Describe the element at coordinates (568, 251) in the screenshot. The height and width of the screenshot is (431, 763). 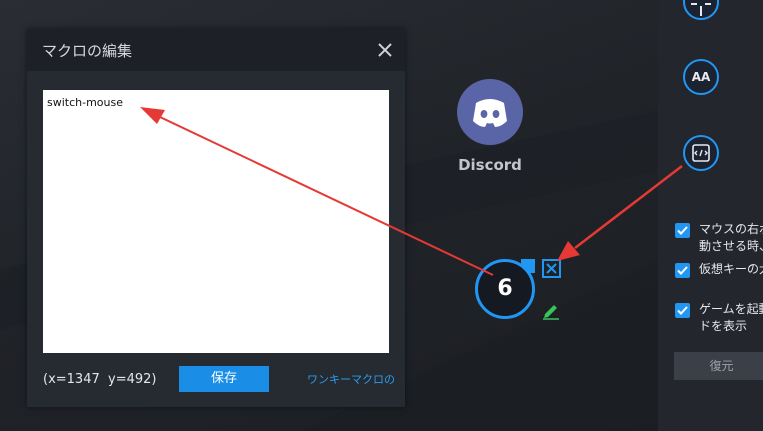
I see `arrow-head-delete` at that location.